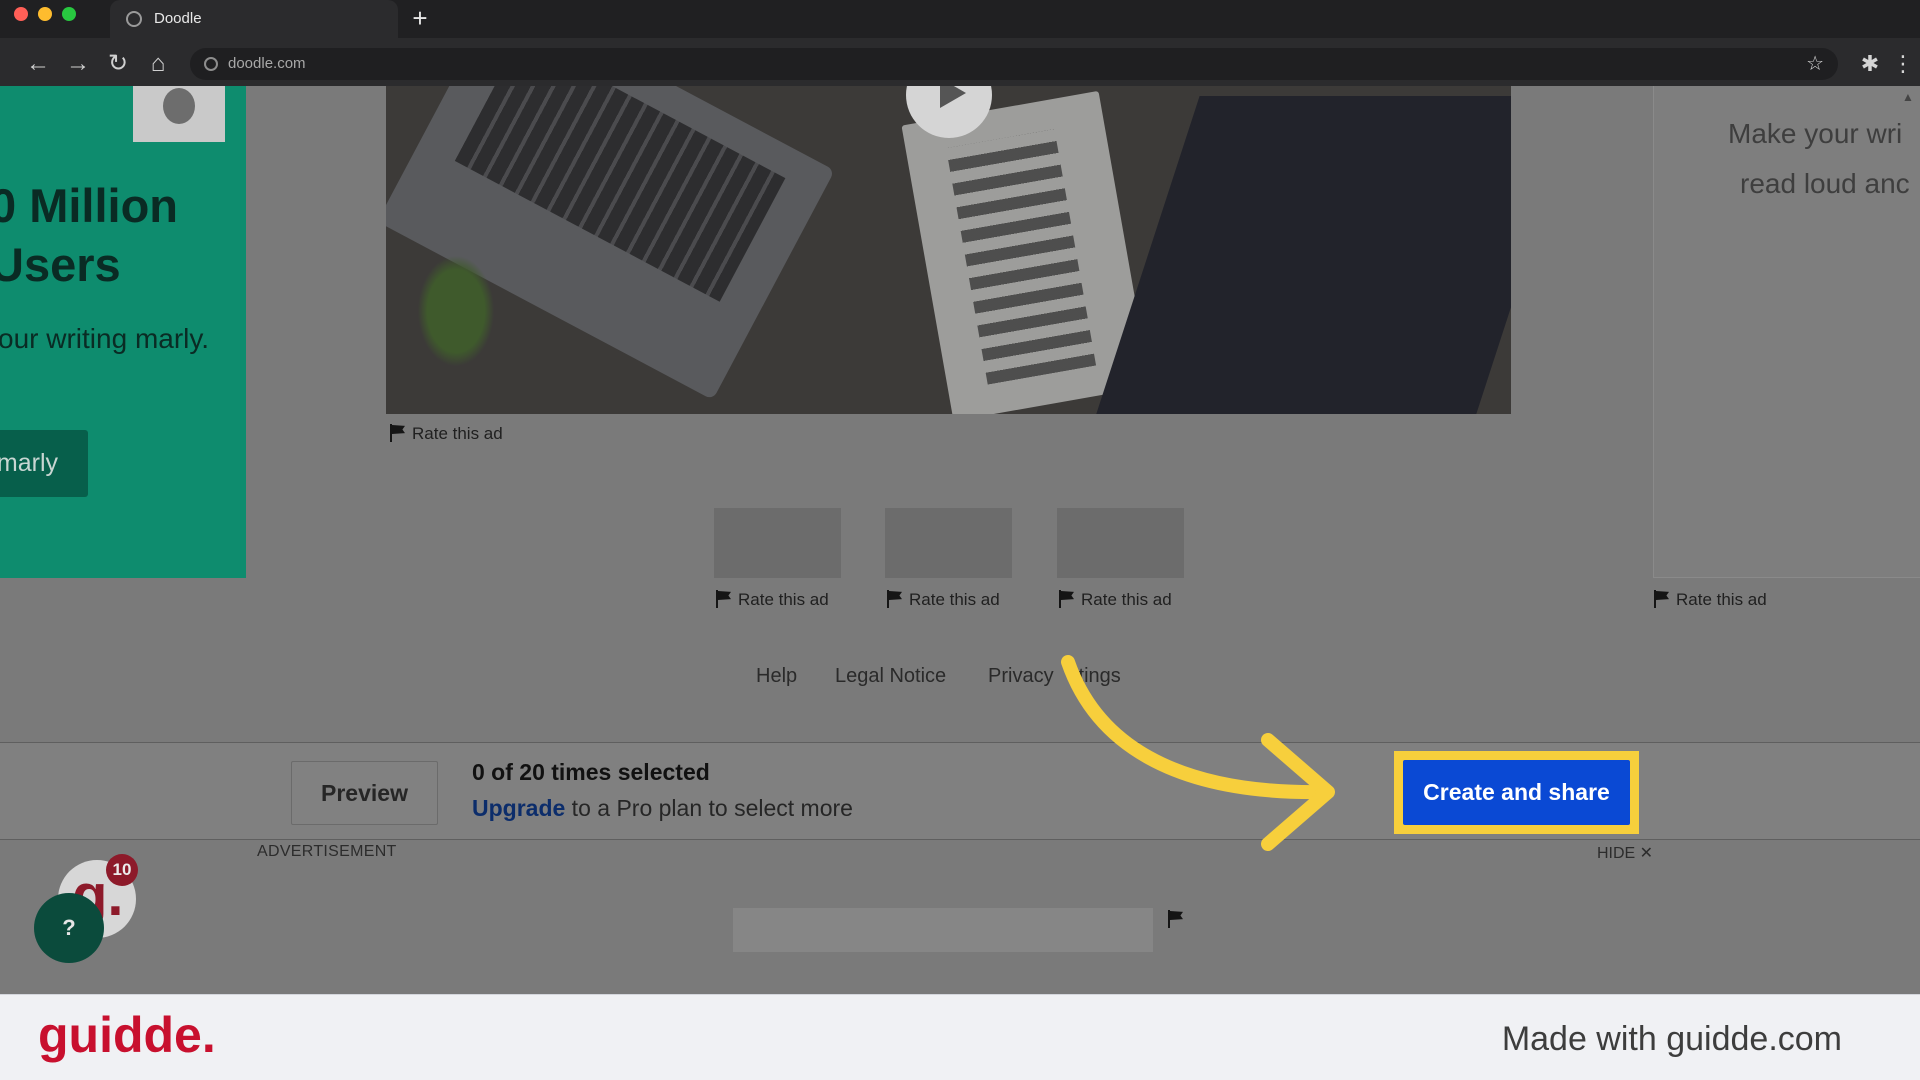 This screenshot has width=1920, height=1080. I want to click on footer-link-legal-notice: Legal Notice, so click(890, 676).